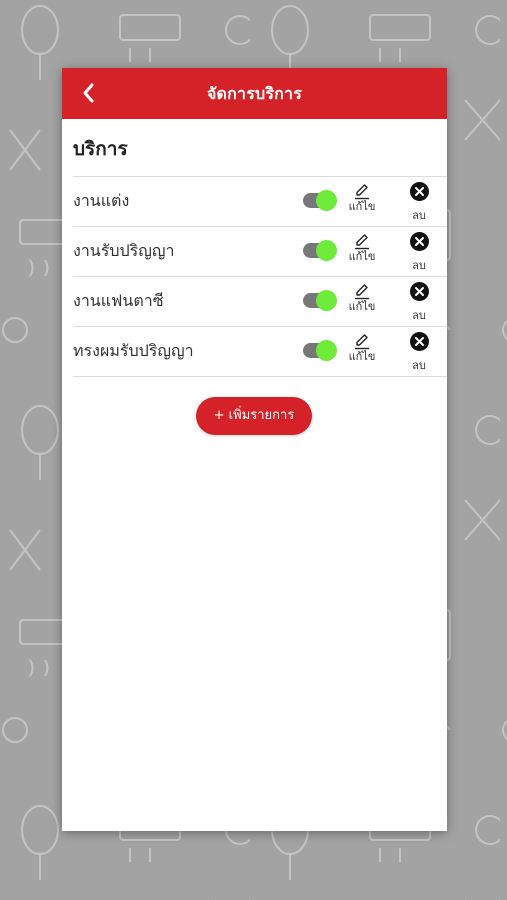 The height and width of the screenshot is (900, 507). Describe the element at coordinates (260, 352) in the screenshot. I see `service-row: ทรงผมรับปริญญา แก้ไข ลบ` at that location.